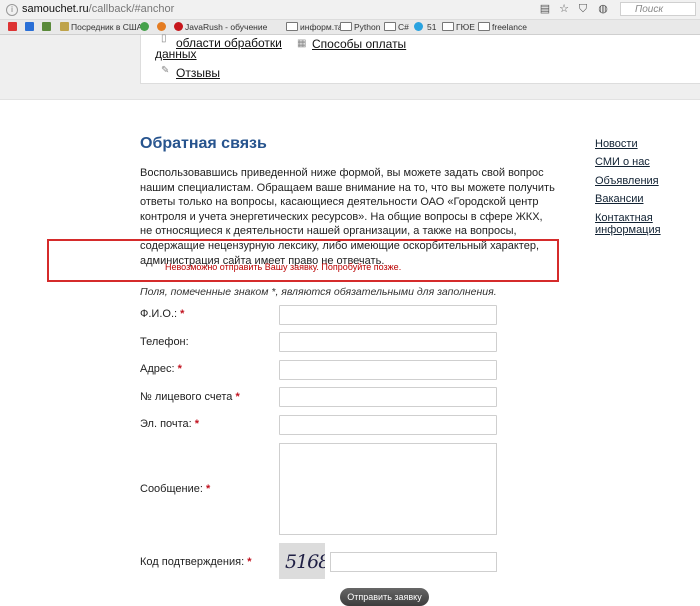 The height and width of the screenshot is (606, 700). Describe the element at coordinates (12, 10) in the screenshot. I see `info-icon: i` at that location.